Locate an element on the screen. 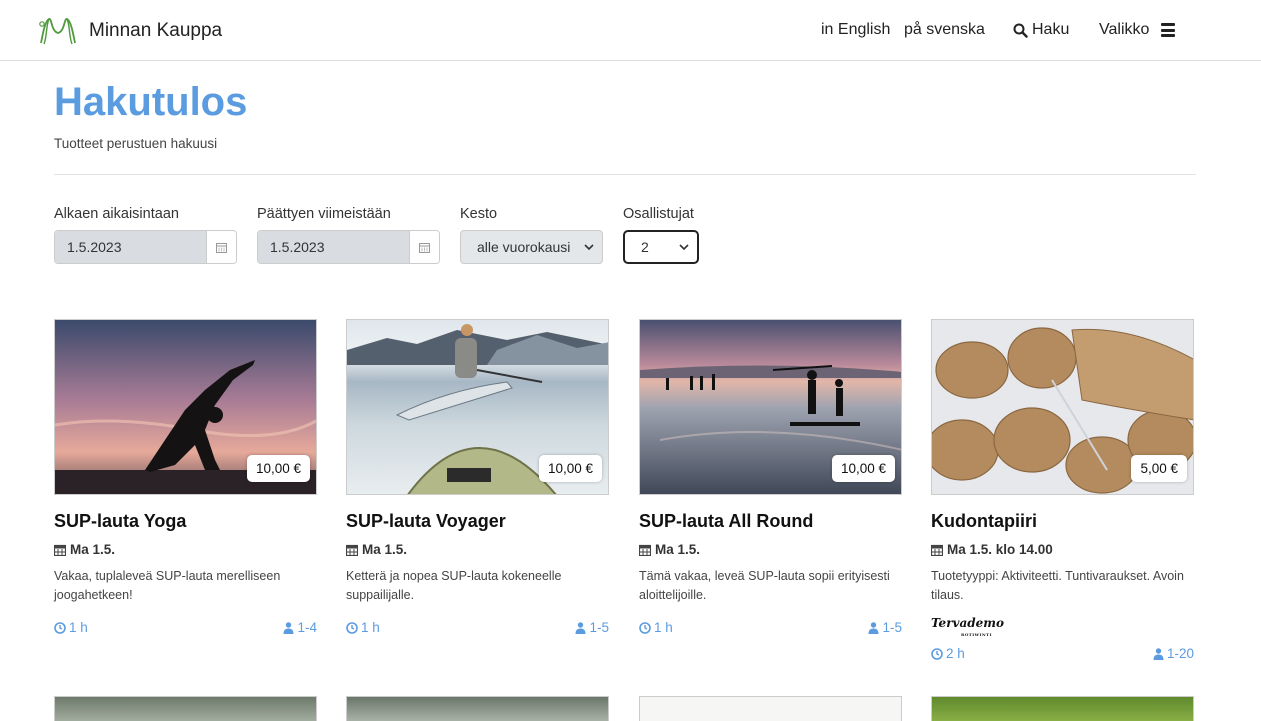 The image size is (1261, 721). search-nav-link: Haku is located at coordinates (1041, 30).